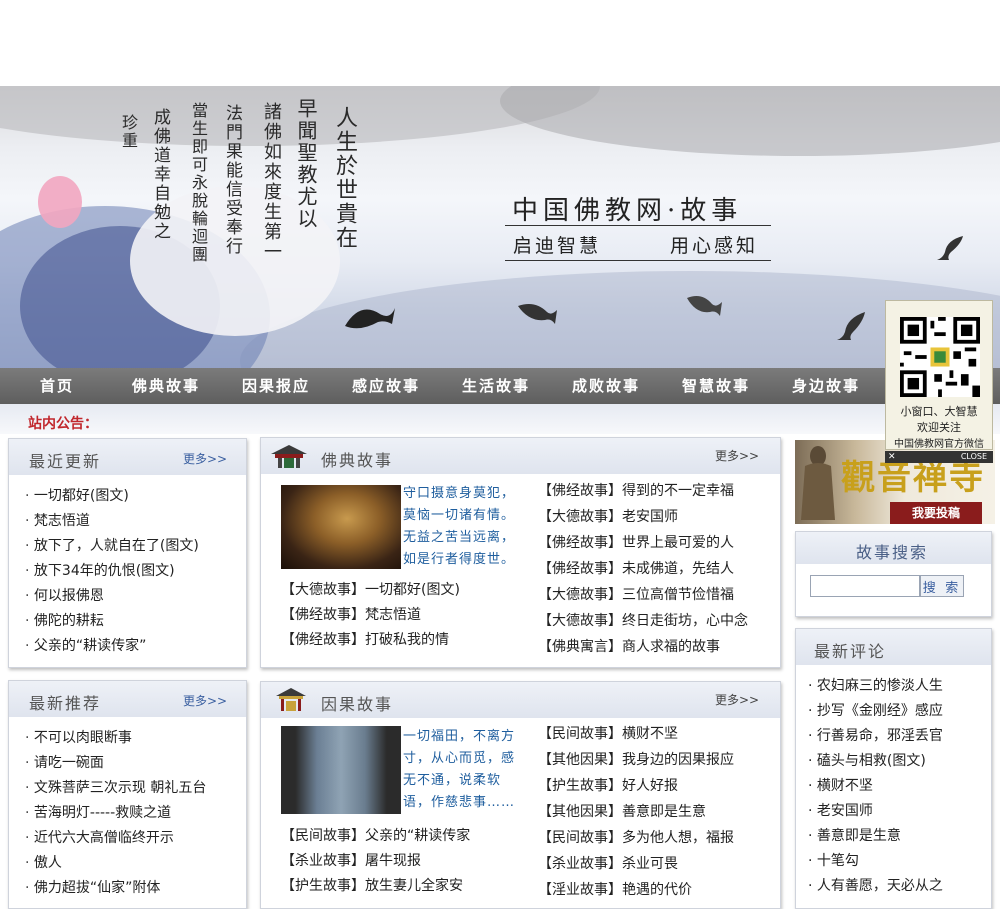  Describe the element at coordinates (638, 260) in the screenshot. I see `title-divider-bottom` at that location.